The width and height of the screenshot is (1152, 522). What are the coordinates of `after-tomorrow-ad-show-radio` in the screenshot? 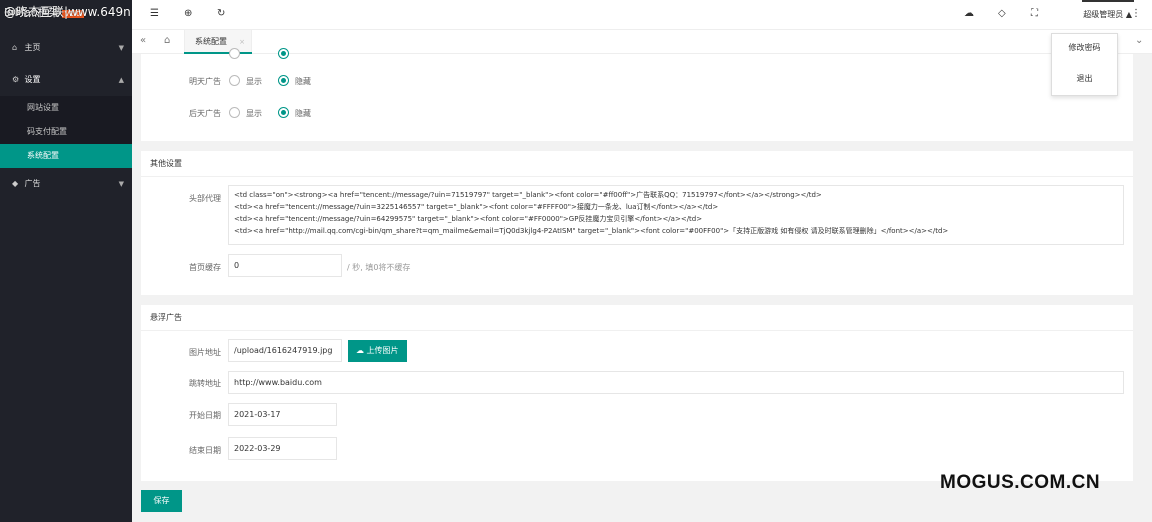 It's located at (234, 112).